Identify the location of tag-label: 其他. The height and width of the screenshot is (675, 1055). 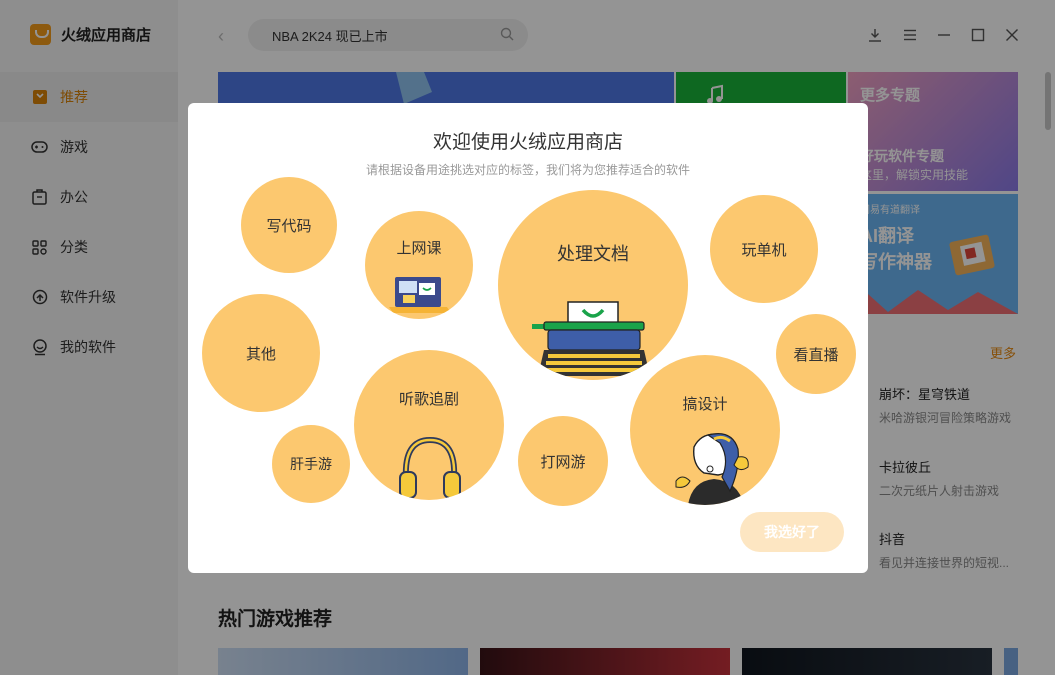
(260, 354).